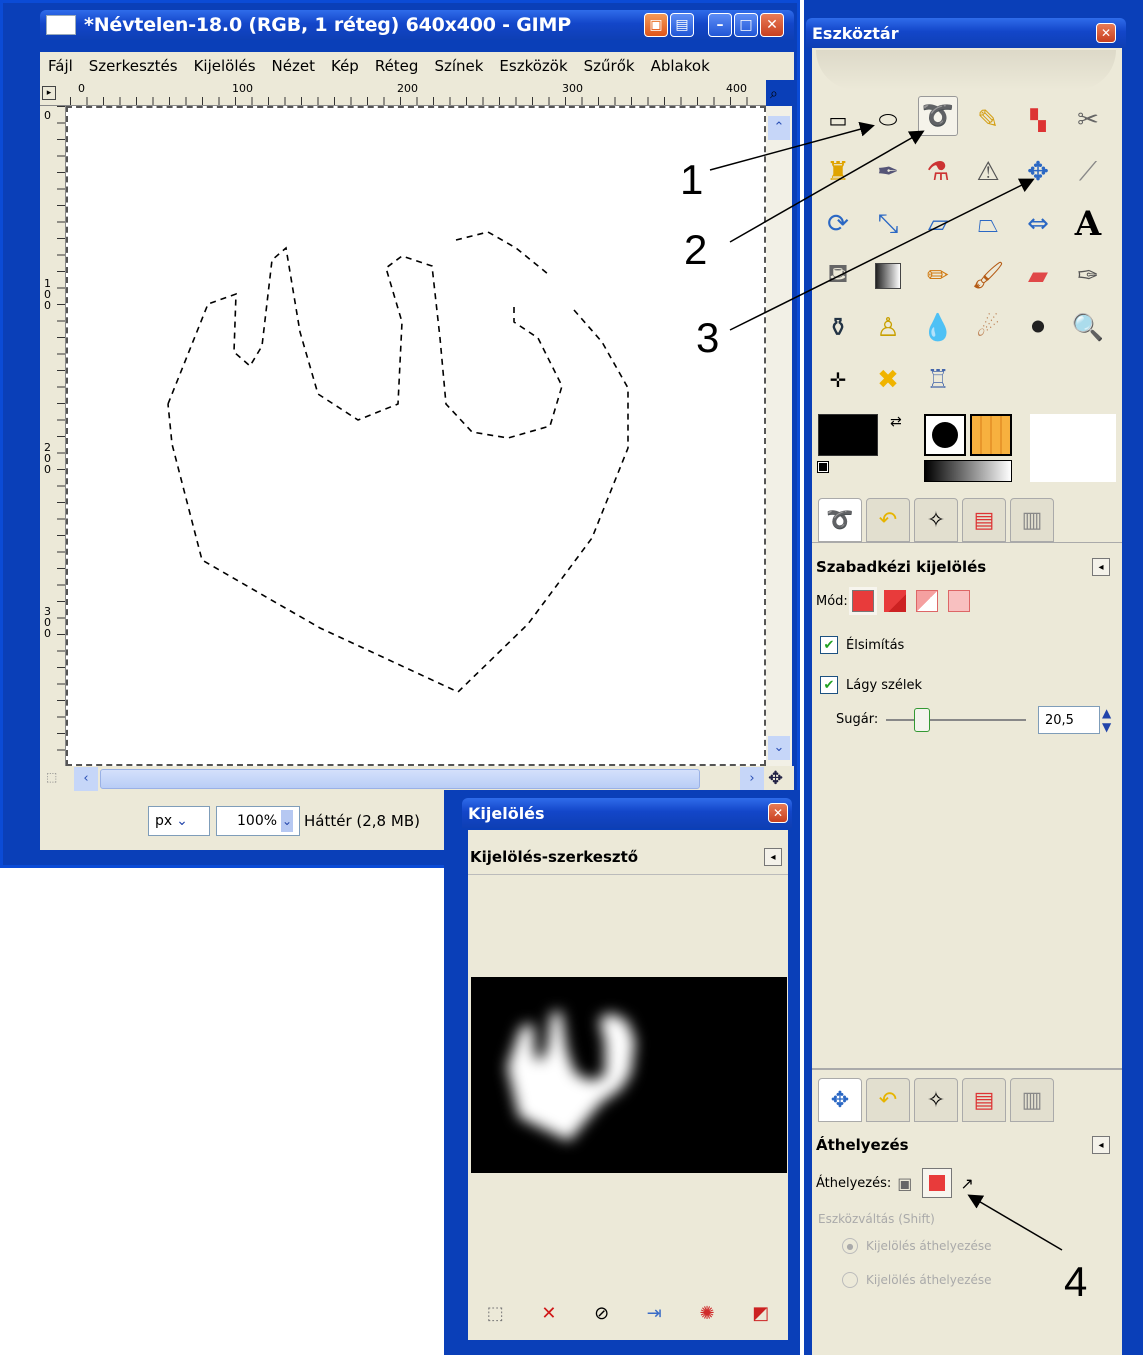 The width and height of the screenshot is (1143, 1355). What do you see at coordinates (1076, 1281) in the screenshot?
I see `callout-number: 4` at bounding box center [1076, 1281].